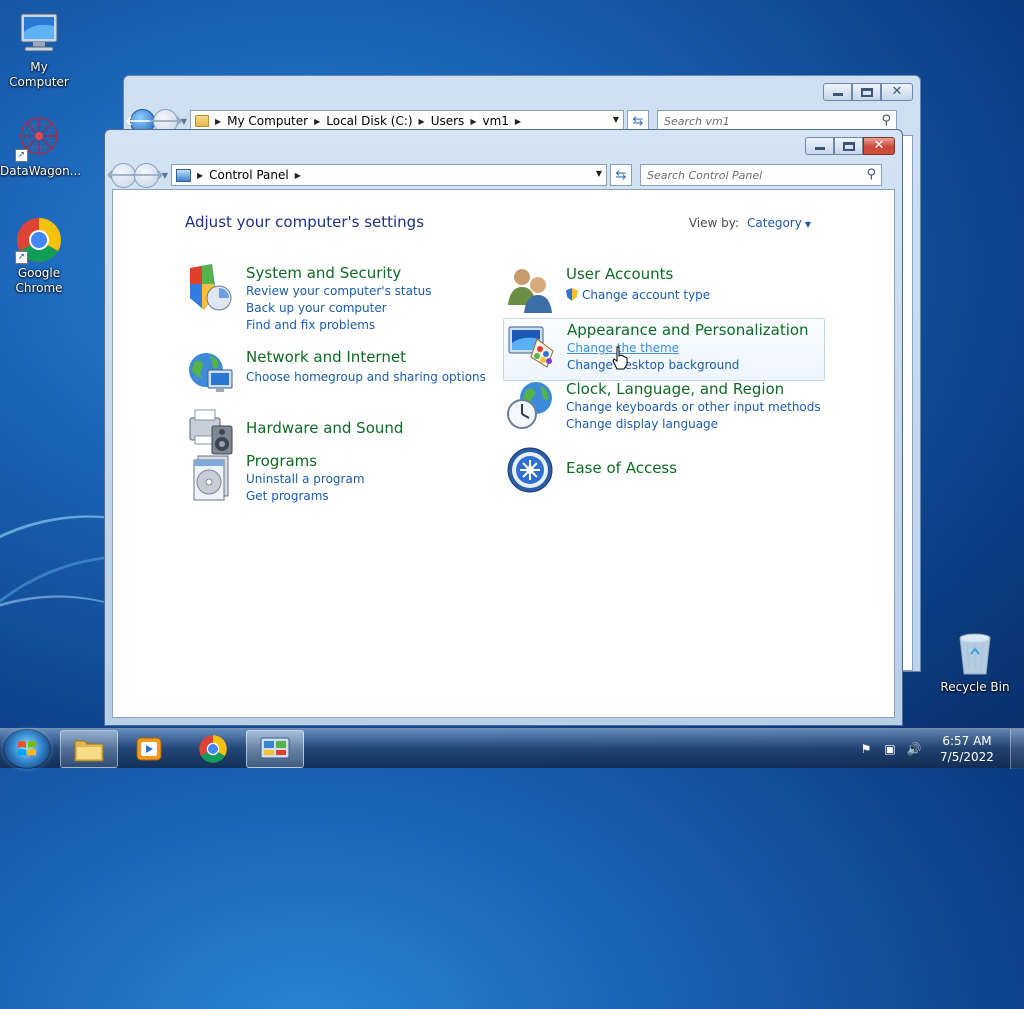 The image size is (1024, 1009). What do you see at coordinates (532, 346) in the screenshot?
I see `monitor-palette-icon` at bounding box center [532, 346].